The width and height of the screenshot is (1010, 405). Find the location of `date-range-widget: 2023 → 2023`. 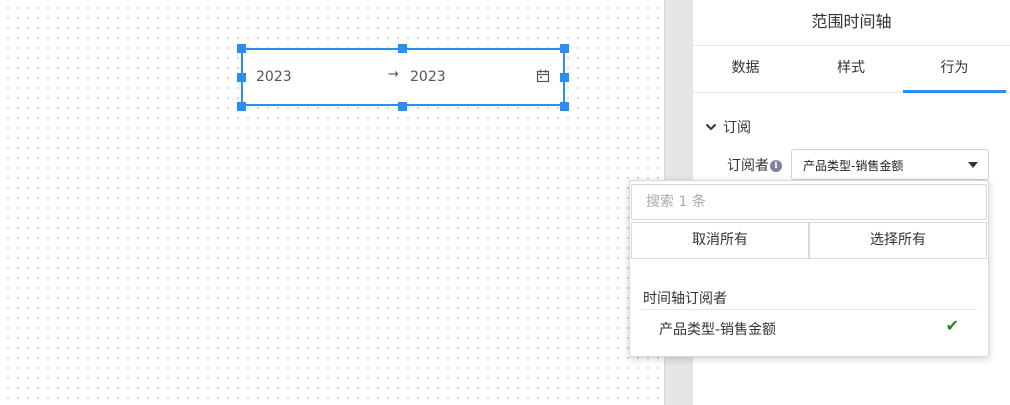

date-range-widget: 2023 → 2023 is located at coordinates (403, 77).